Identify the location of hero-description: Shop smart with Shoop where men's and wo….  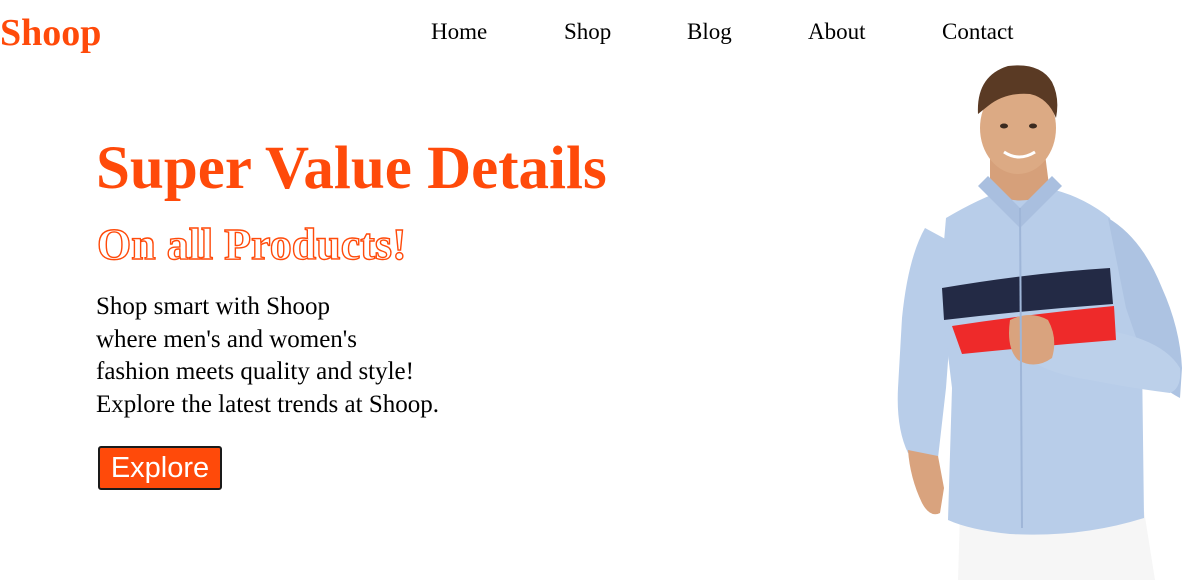
(316, 356).